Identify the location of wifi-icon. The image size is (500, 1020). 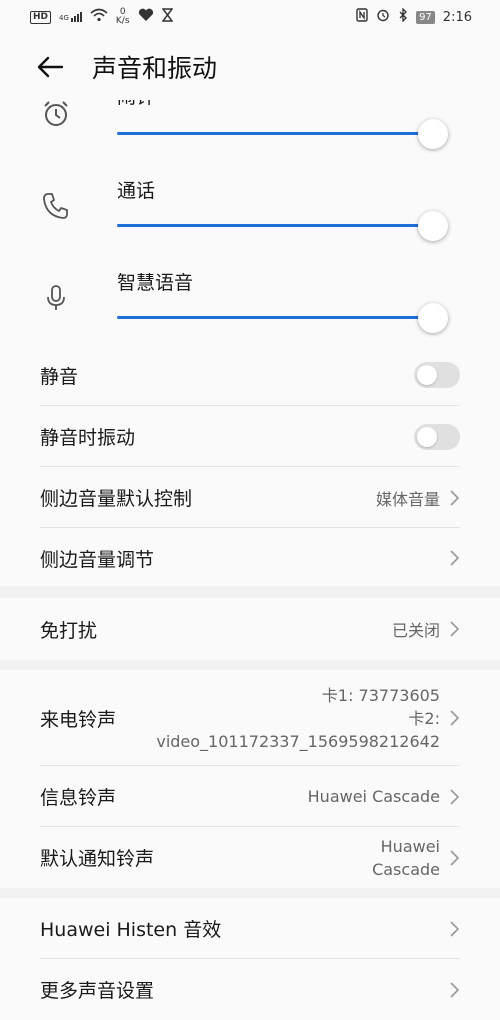
(99, 17).